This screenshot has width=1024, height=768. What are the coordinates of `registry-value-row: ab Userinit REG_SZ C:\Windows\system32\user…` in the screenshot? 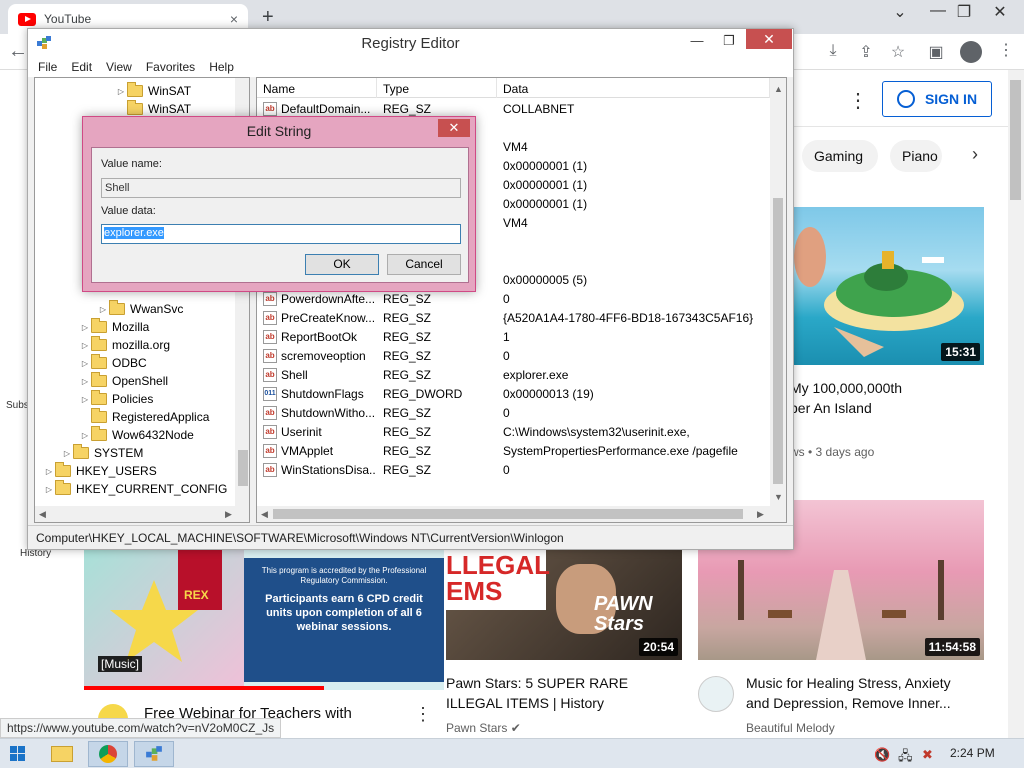 It's located at (513, 432).